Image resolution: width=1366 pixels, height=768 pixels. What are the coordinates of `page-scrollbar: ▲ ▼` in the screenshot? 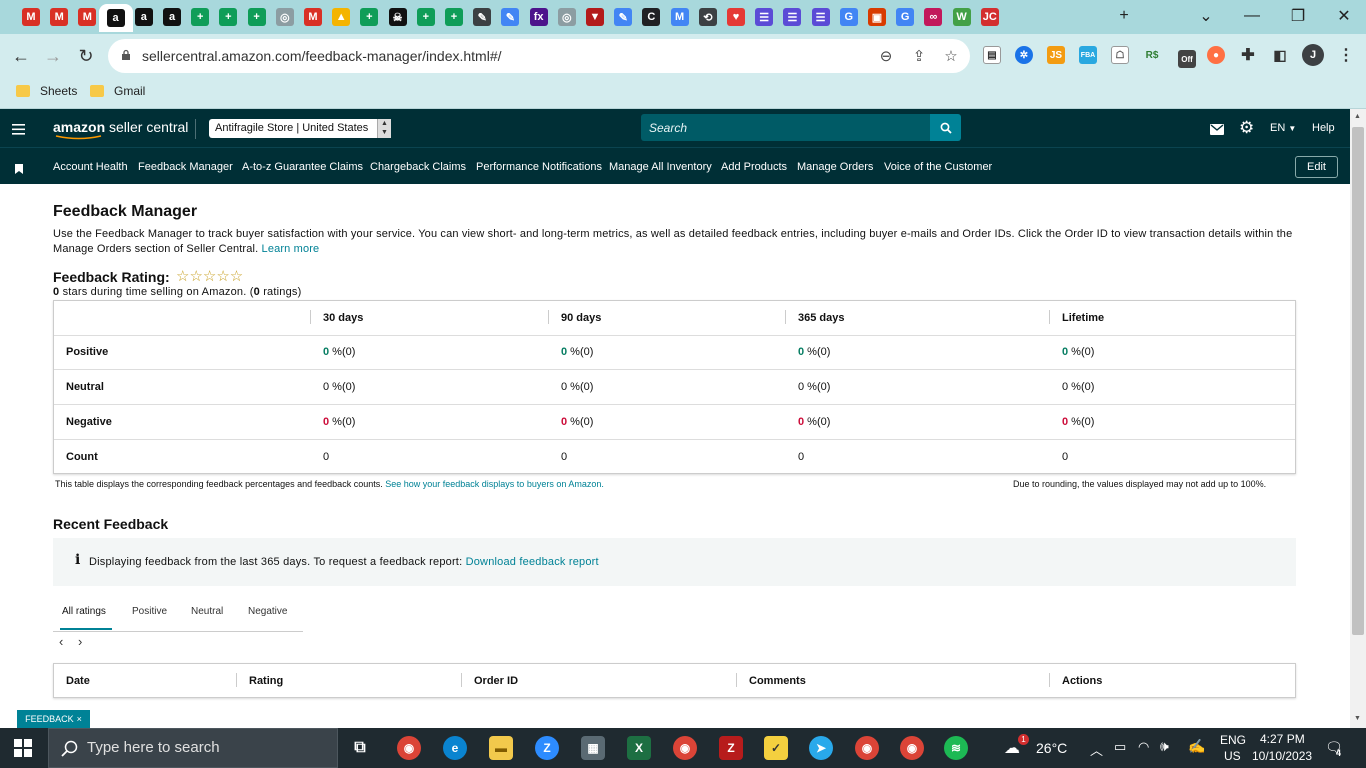 It's located at (1358, 418).